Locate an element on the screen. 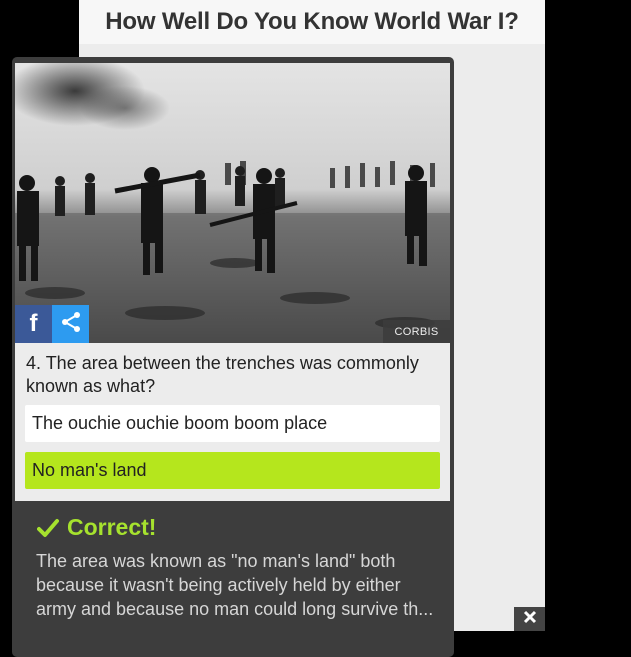  result-title: Correct! is located at coordinates (96, 527).